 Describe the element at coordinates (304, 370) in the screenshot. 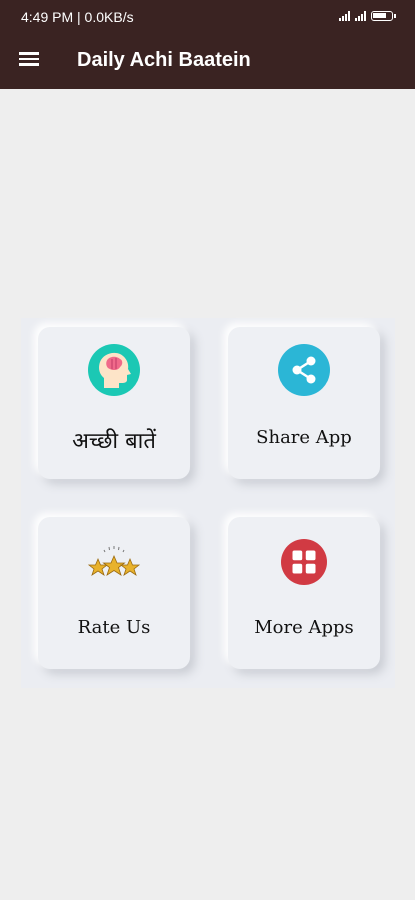

I see `share-icon` at that location.